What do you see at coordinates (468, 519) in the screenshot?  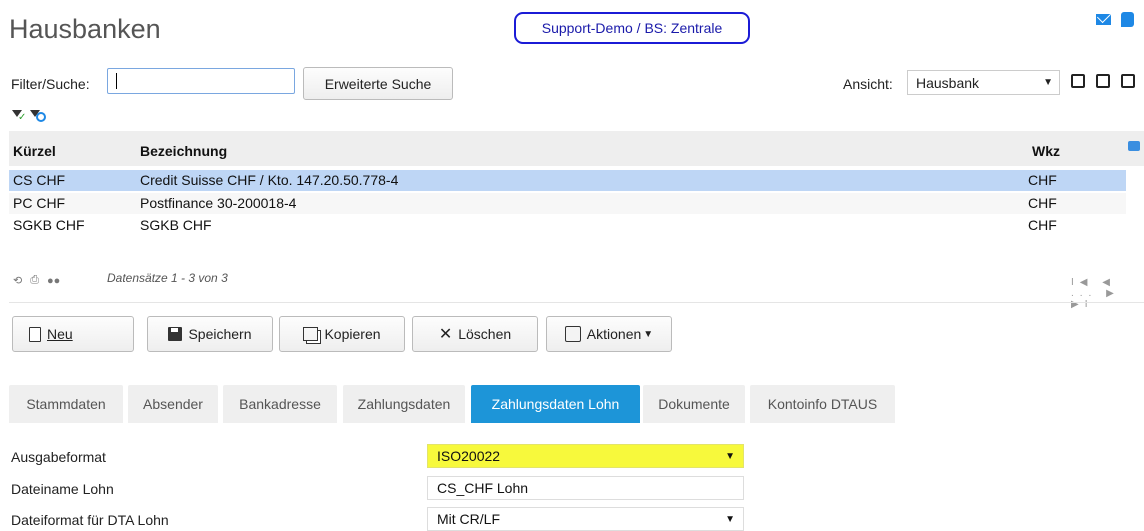 I see `dateiformat-value: Mit CR/LF` at bounding box center [468, 519].